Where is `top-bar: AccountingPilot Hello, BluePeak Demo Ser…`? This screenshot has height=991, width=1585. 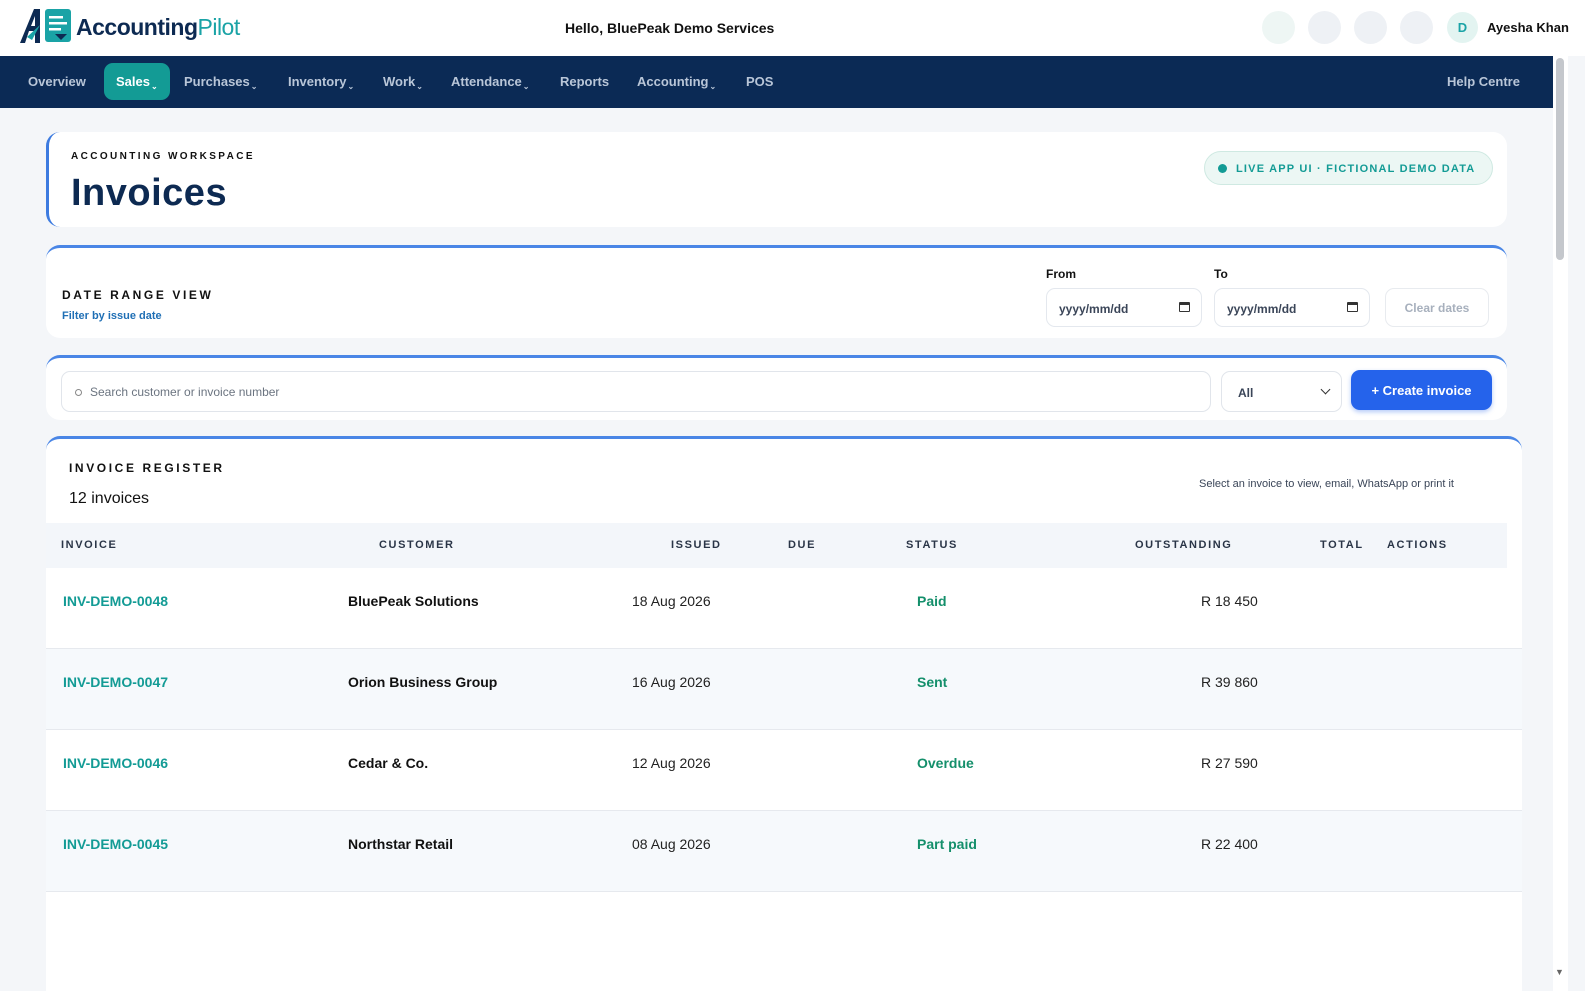 top-bar: AccountingPilot Hello, BluePeak Demo Ser… is located at coordinates (792, 28).